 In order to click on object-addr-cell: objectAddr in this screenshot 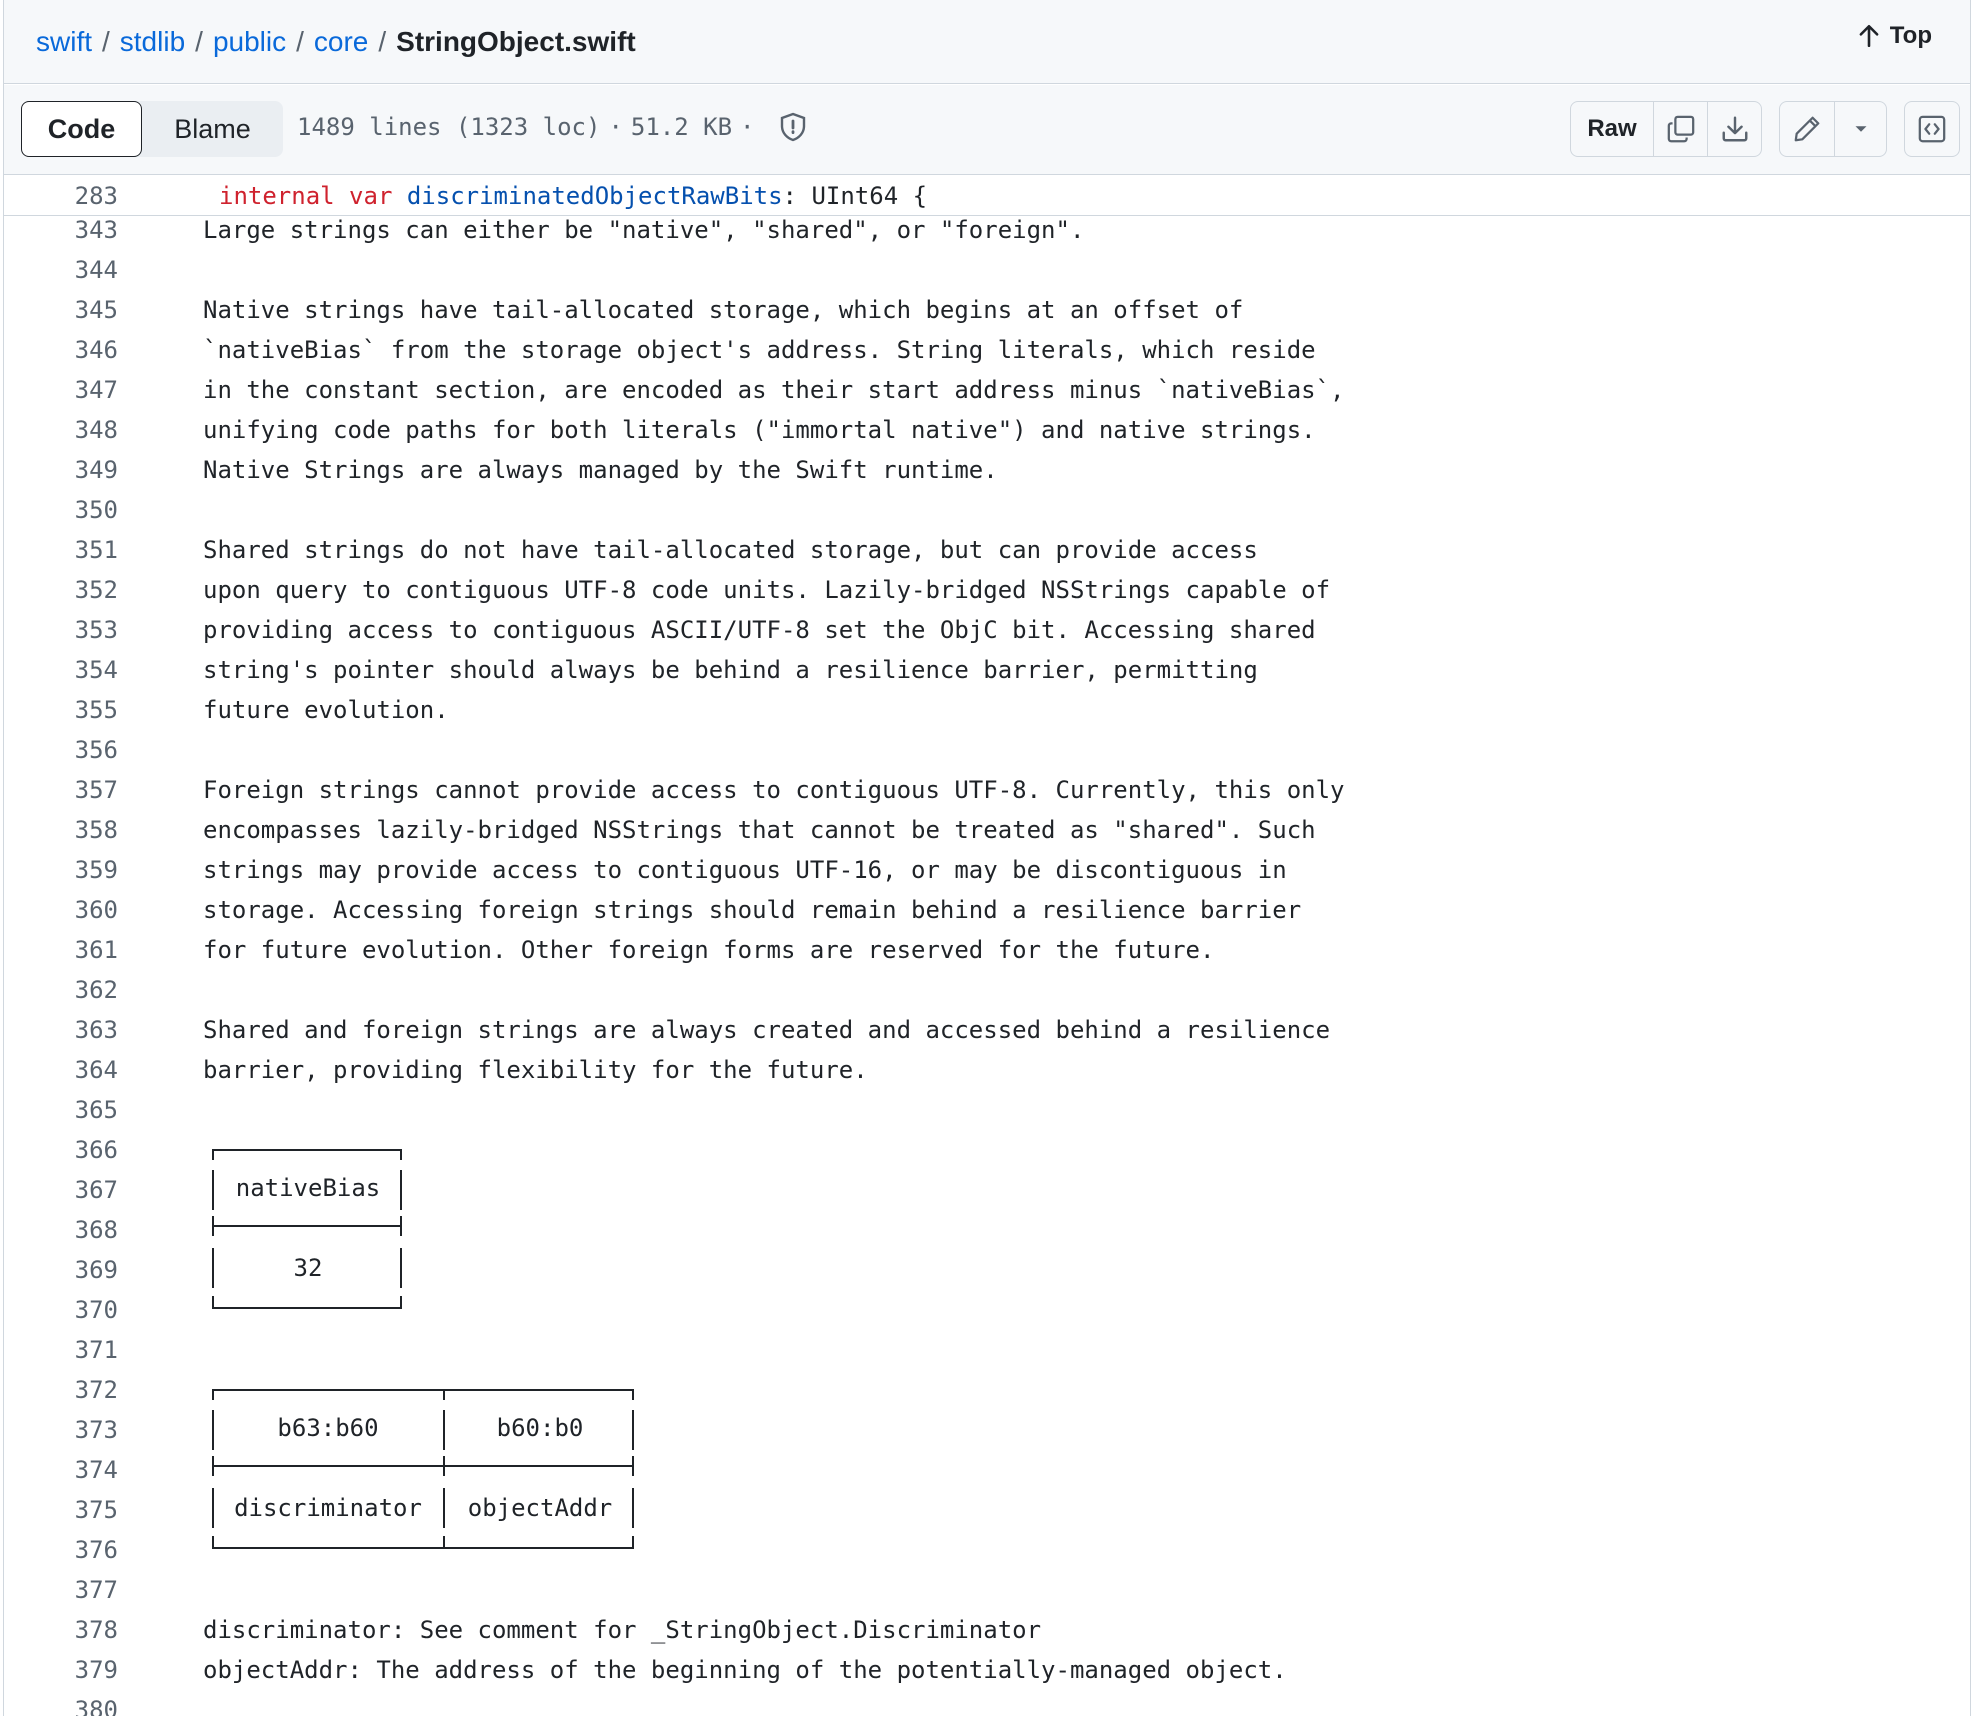, I will do `click(540, 1508)`.